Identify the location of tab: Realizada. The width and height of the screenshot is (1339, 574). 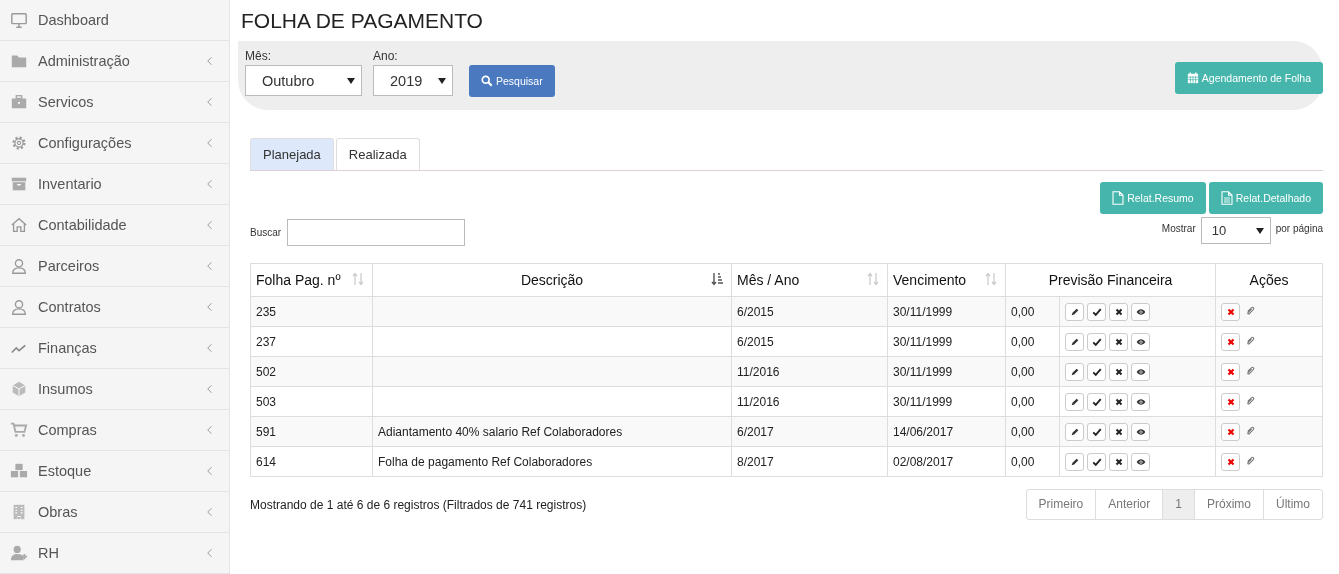
(377, 154).